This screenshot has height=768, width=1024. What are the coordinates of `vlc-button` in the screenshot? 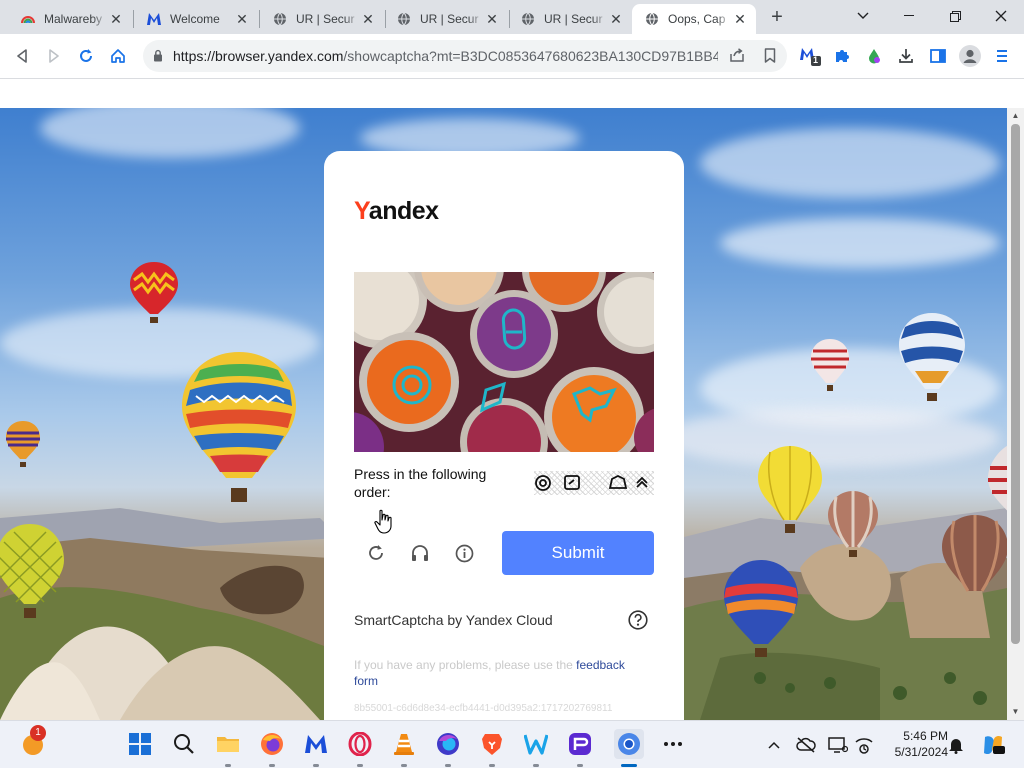 It's located at (404, 744).